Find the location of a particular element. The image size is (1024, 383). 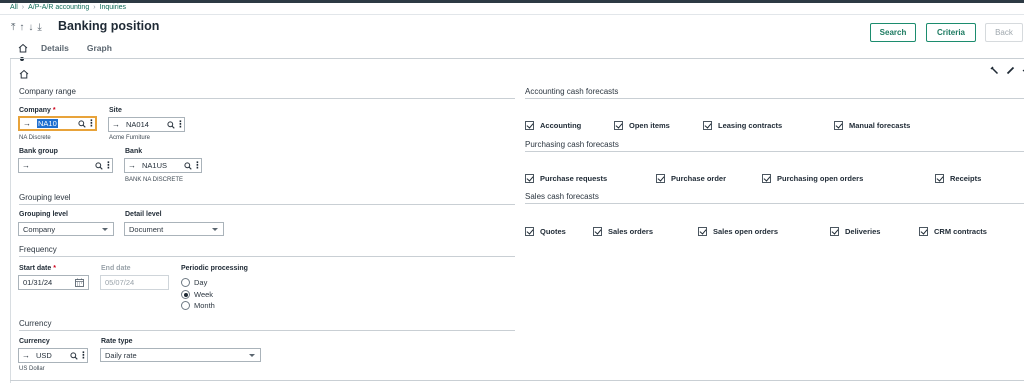

breadcrumb-inquiries: Inquiries is located at coordinates (113, 7).